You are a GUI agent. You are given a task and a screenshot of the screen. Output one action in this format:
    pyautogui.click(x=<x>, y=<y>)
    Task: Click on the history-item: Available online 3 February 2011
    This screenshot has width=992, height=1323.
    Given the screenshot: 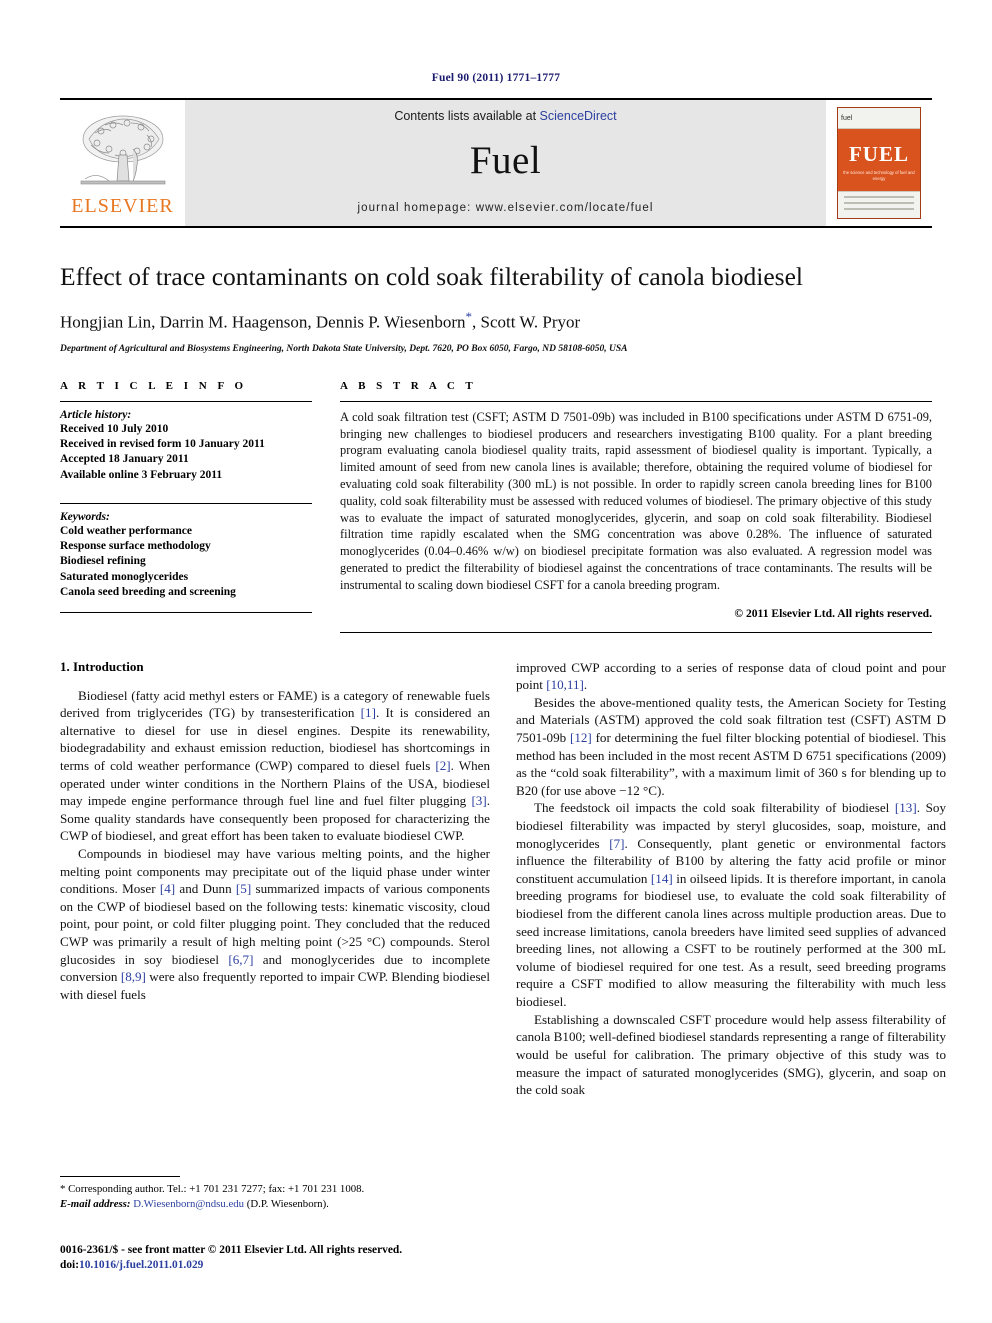 What is the action you would take?
    pyautogui.click(x=141, y=474)
    